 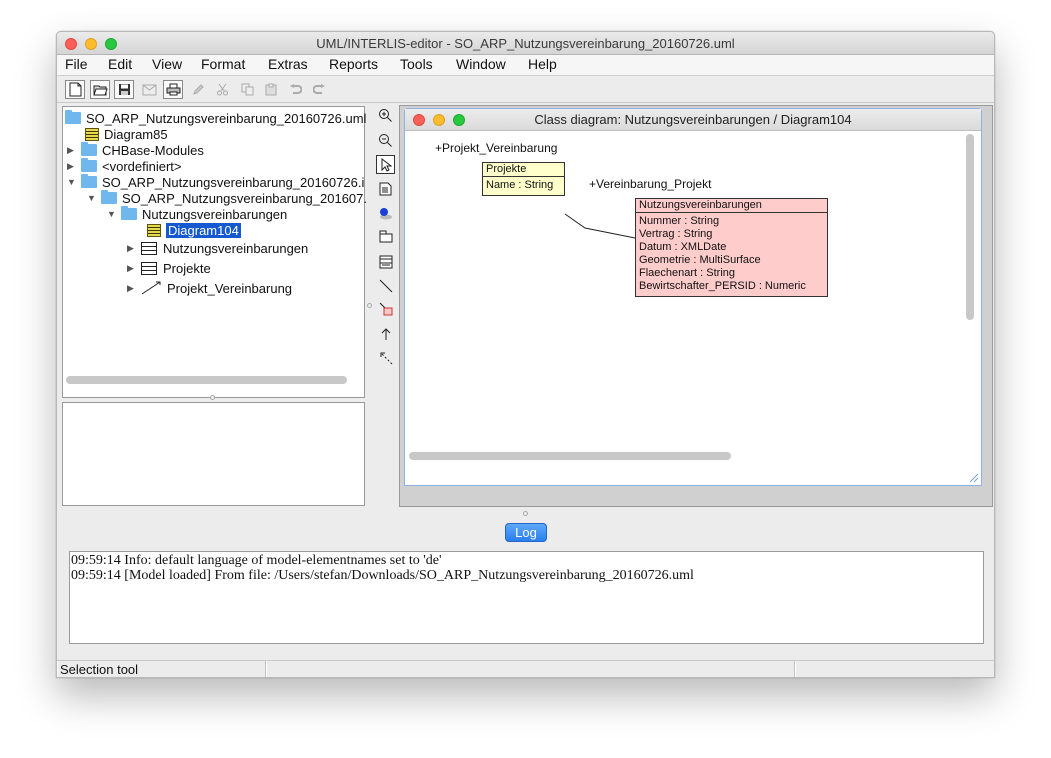 I want to click on menu-tools: Tools, so click(x=416, y=64).